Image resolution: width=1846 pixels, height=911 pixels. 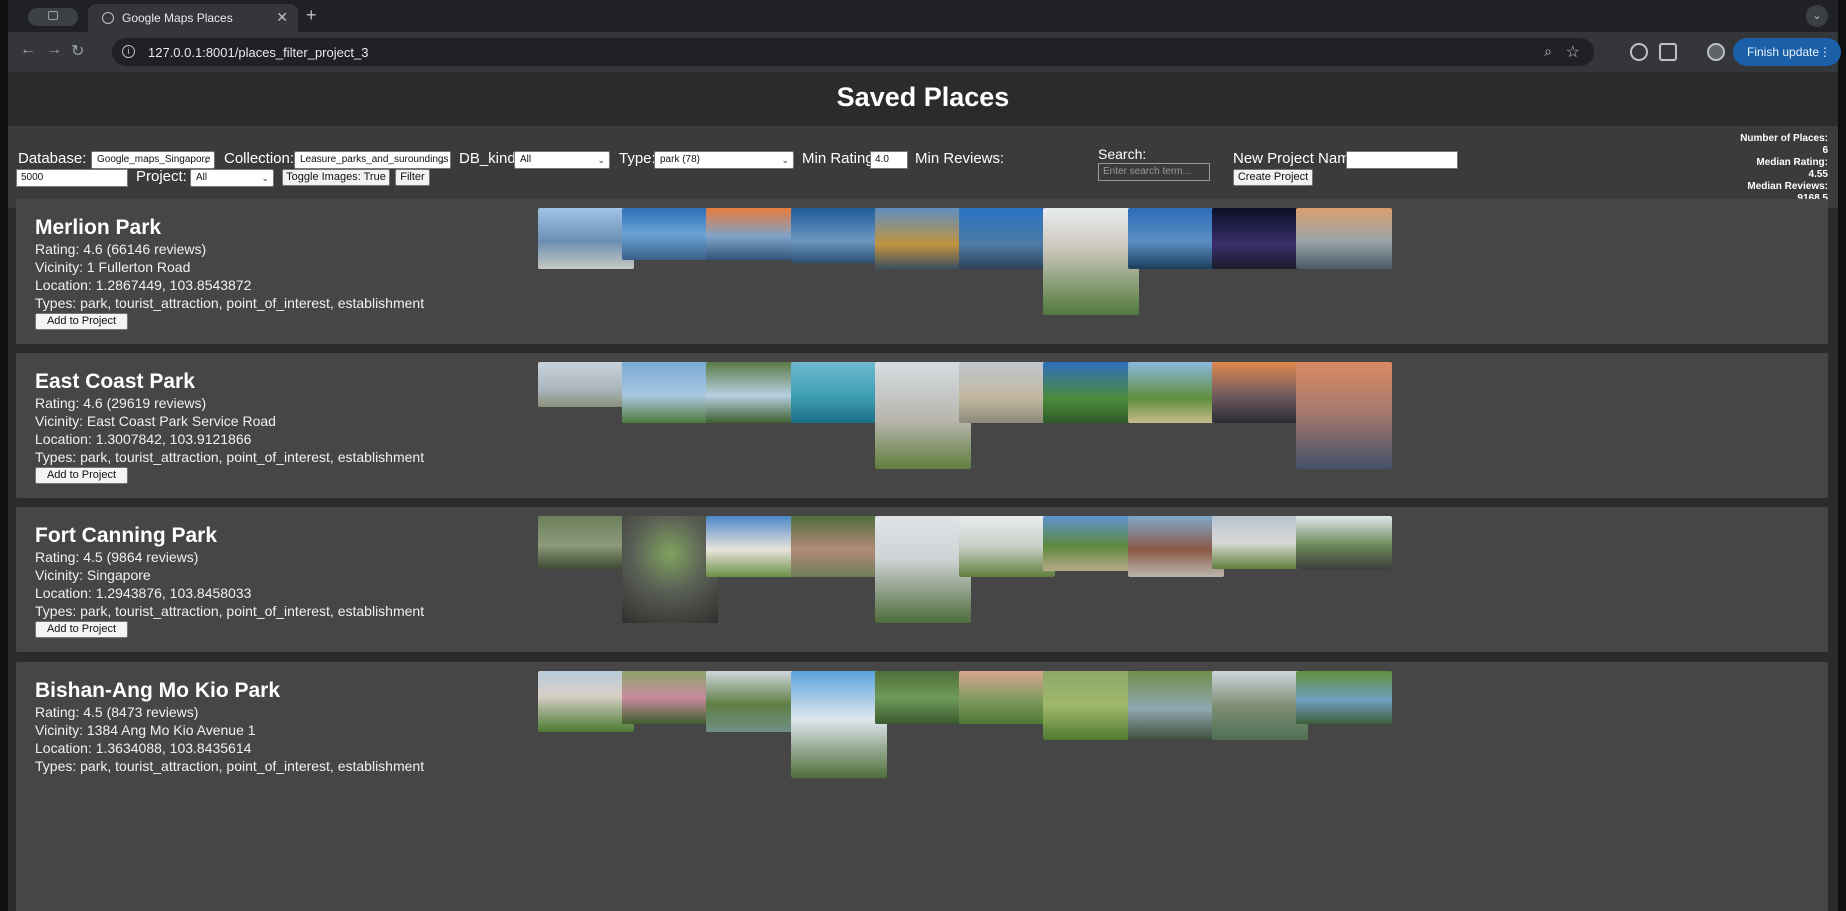 What do you see at coordinates (1787, 186) in the screenshot?
I see `median-reviews-label: Median Reviews:` at bounding box center [1787, 186].